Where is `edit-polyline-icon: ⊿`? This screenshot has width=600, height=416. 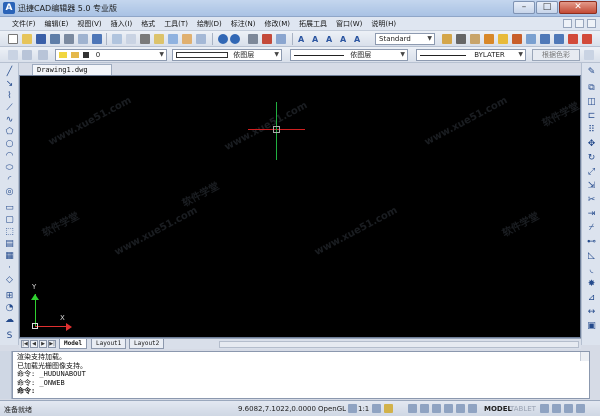 edit-polyline-icon: ⊿ is located at coordinates (591, 298).